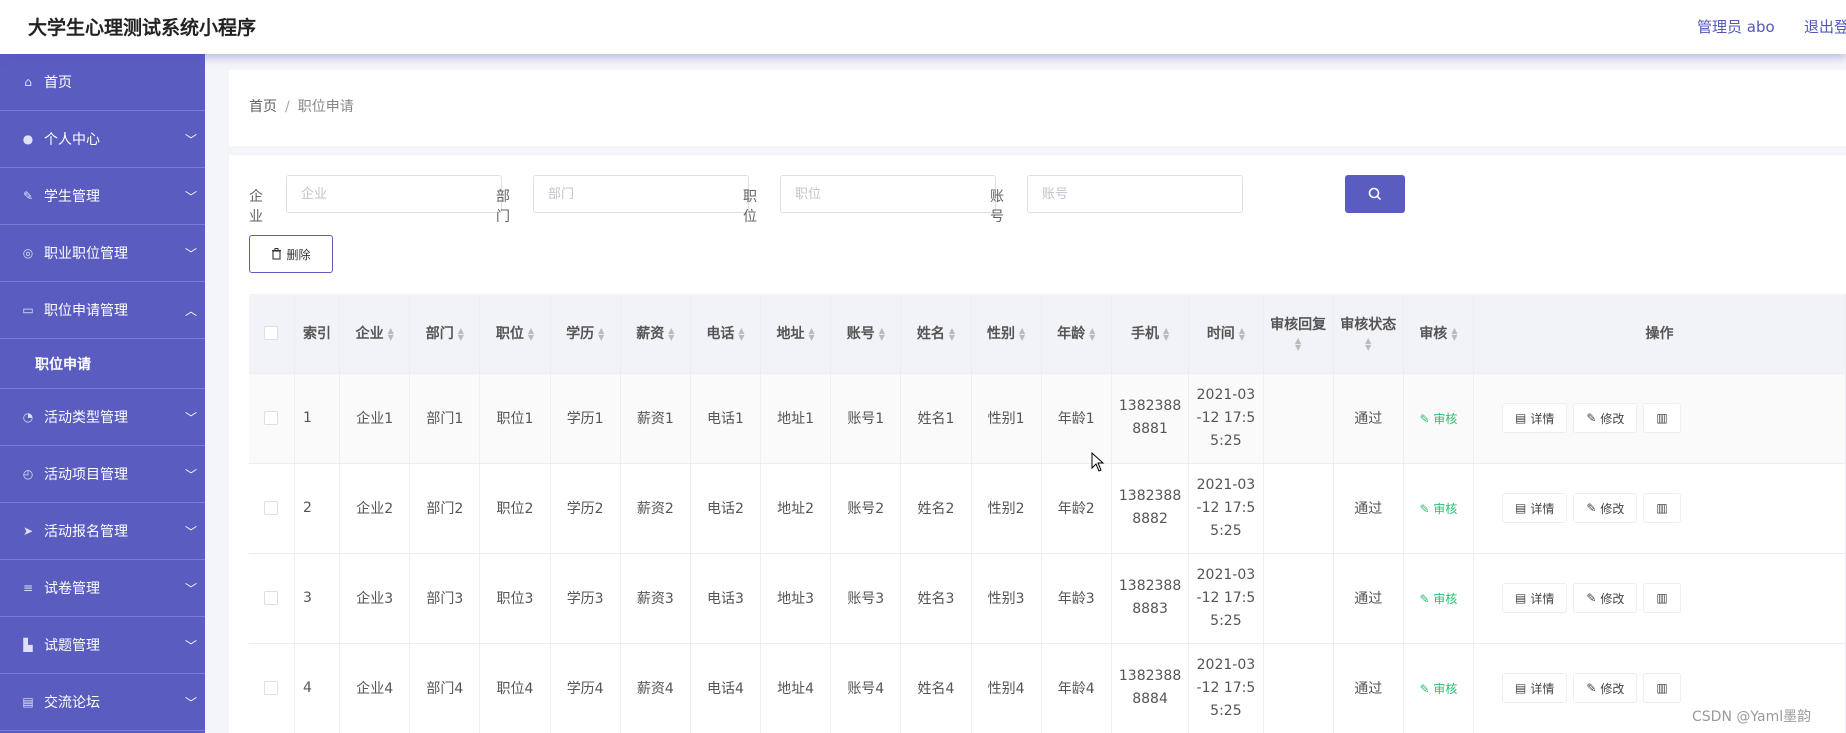 The image size is (1846, 733). I want to click on cell-company: 企业4, so click(375, 688).